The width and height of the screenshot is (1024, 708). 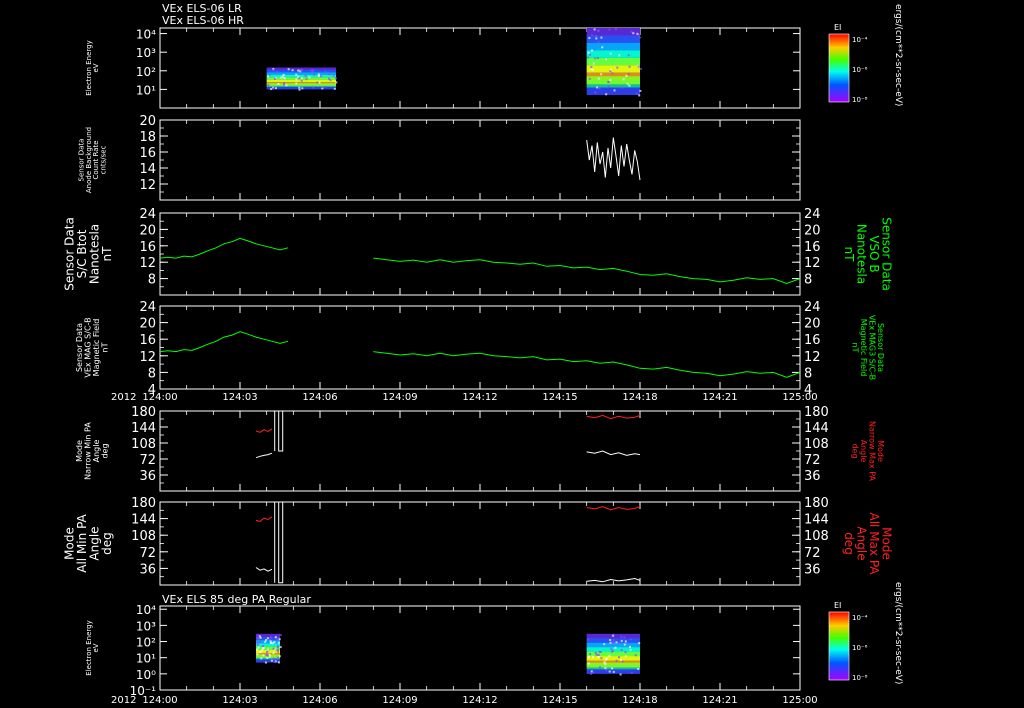 I want to click on y-tick-label-right: 12, so click(x=812, y=357).